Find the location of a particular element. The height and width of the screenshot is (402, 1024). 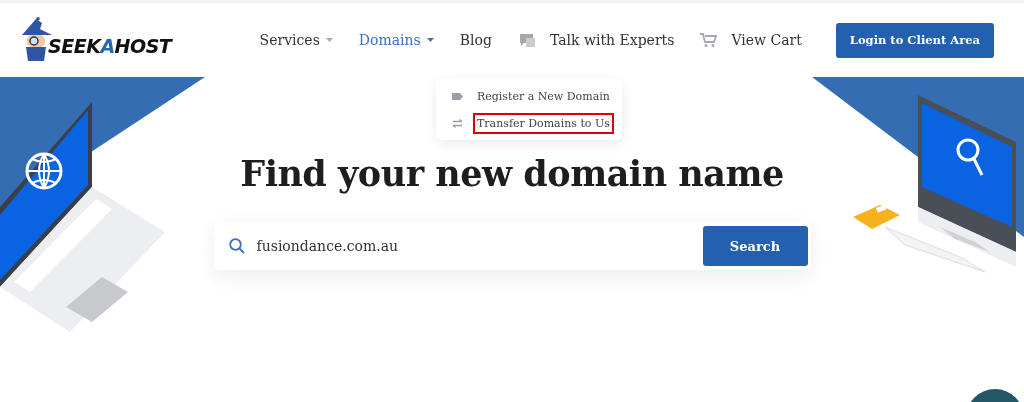

dropdown-item: Register a New Domain is located at coordinates (543, 96).